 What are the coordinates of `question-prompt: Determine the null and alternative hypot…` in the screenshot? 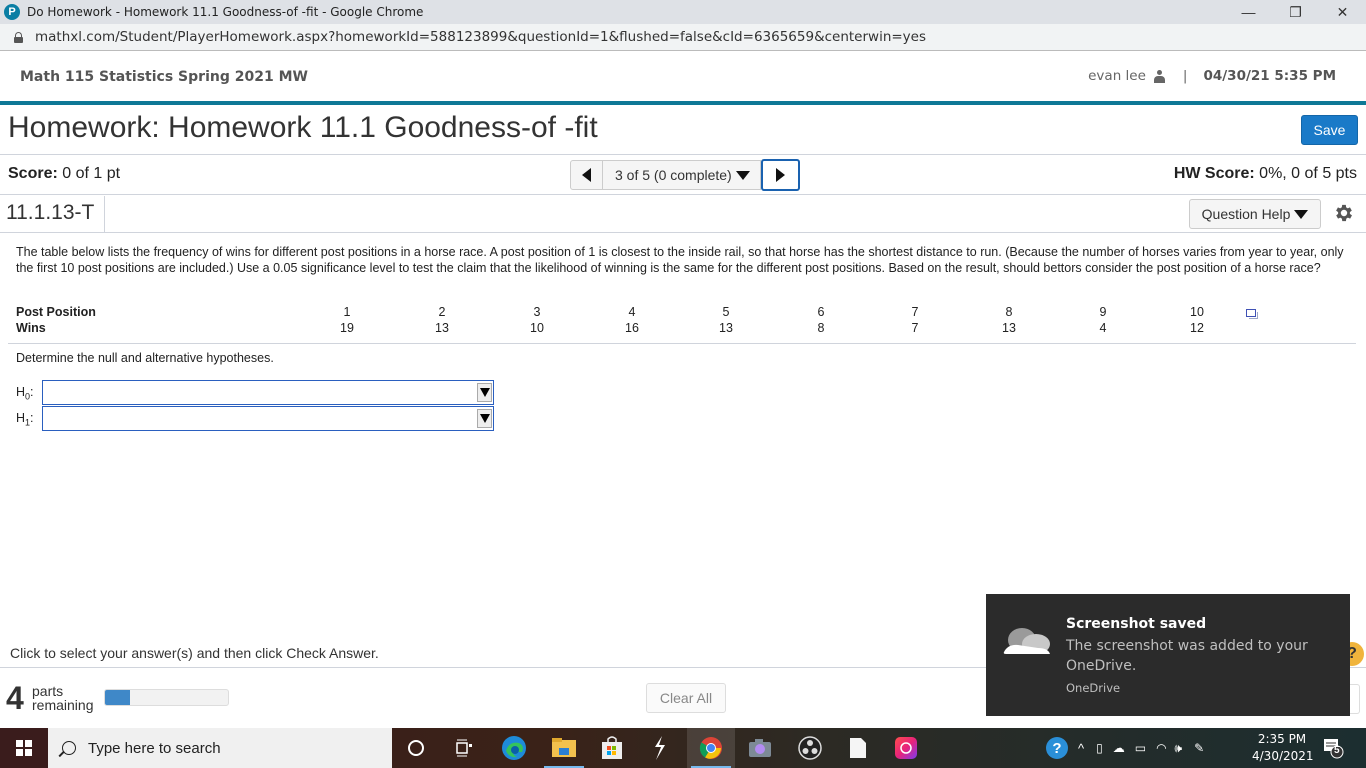 It's located at (145, 358).